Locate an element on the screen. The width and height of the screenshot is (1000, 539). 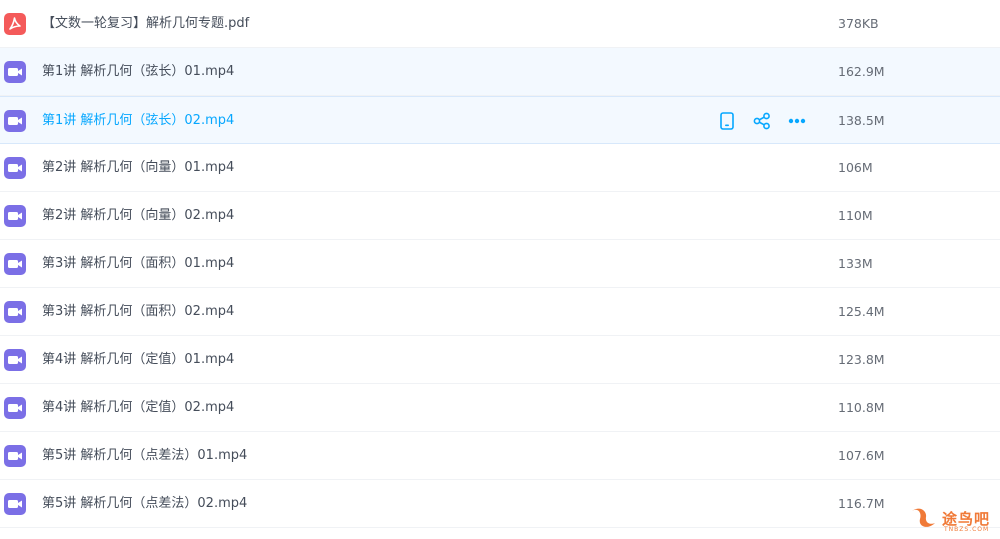
file-name: 第1讲 解析几何（弦长）02.mp4 is located at coordinates (138, 121).